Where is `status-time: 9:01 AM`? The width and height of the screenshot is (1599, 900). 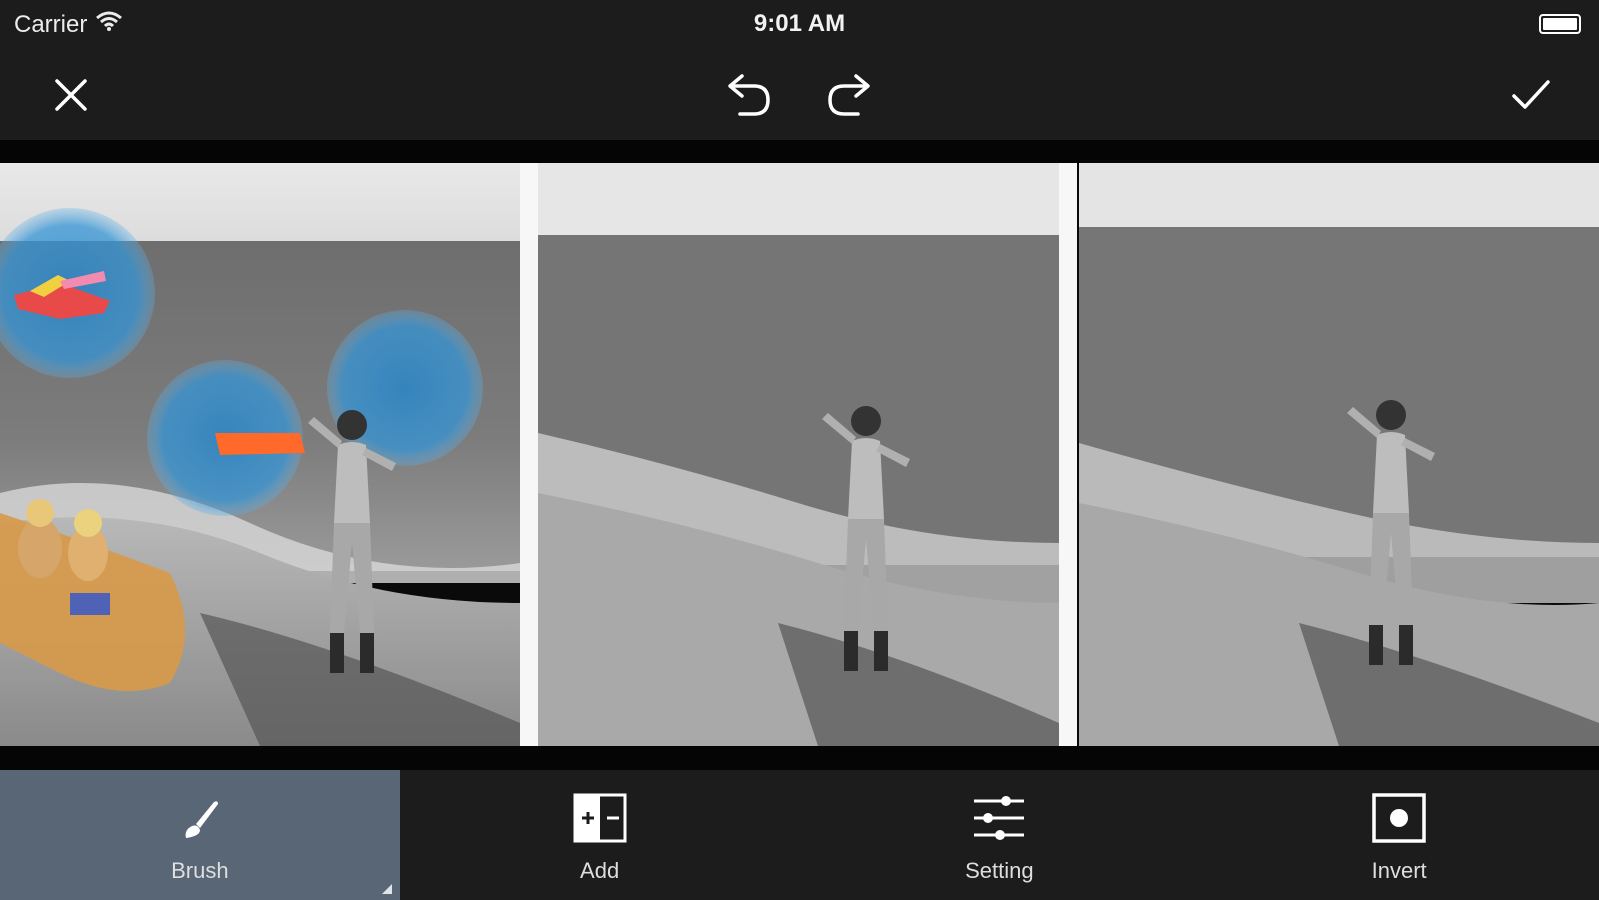
status-time: 9:01 AM is located at coordinates (799, 23).